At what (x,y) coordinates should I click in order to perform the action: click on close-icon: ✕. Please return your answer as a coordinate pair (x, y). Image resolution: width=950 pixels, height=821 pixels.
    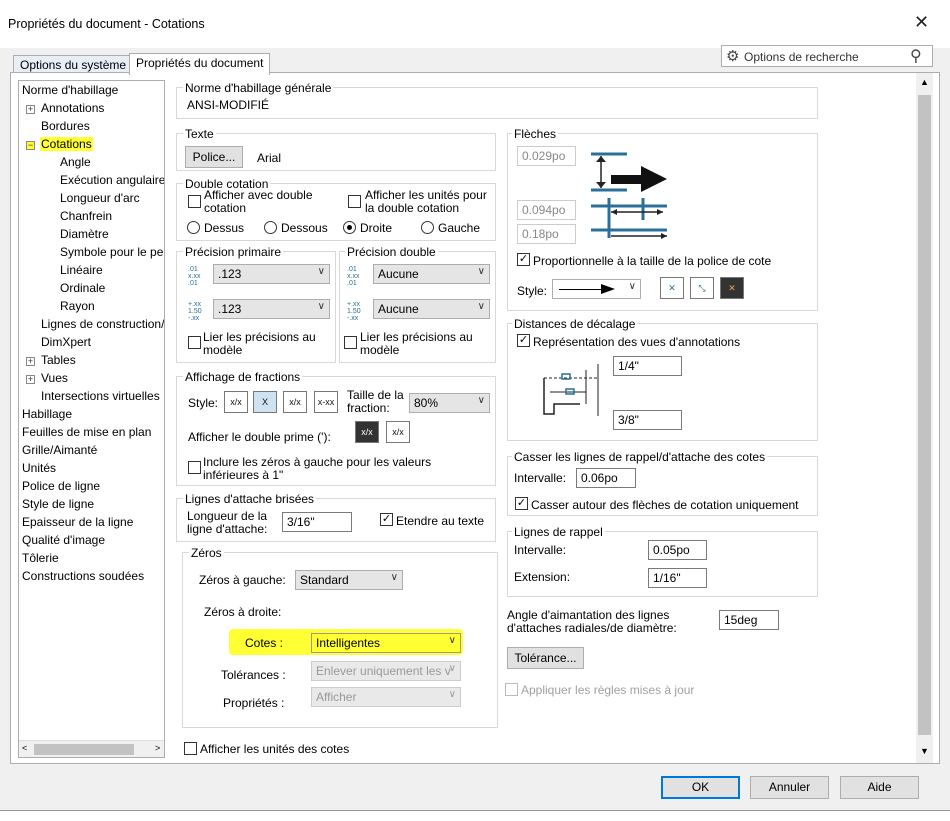
    Looking at the image, I should click on (921, 22).